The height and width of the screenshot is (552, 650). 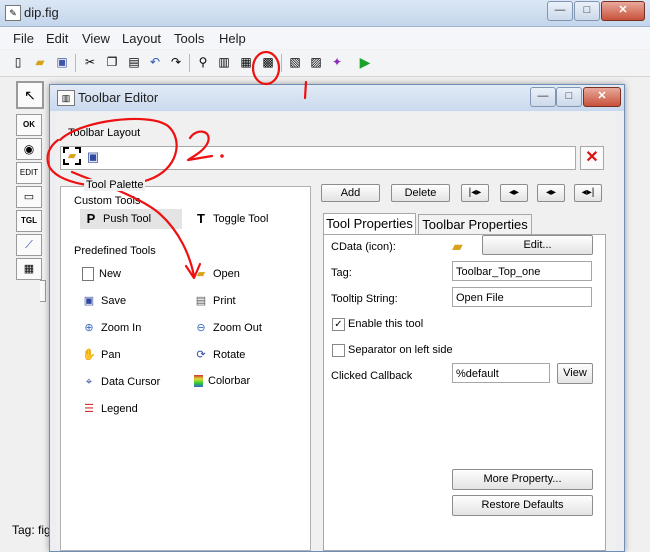 What do you see at coordinates (200, 146) in the screenshot?
I see `annotation-mark-2-stroke` at bounding box center [200, 146].